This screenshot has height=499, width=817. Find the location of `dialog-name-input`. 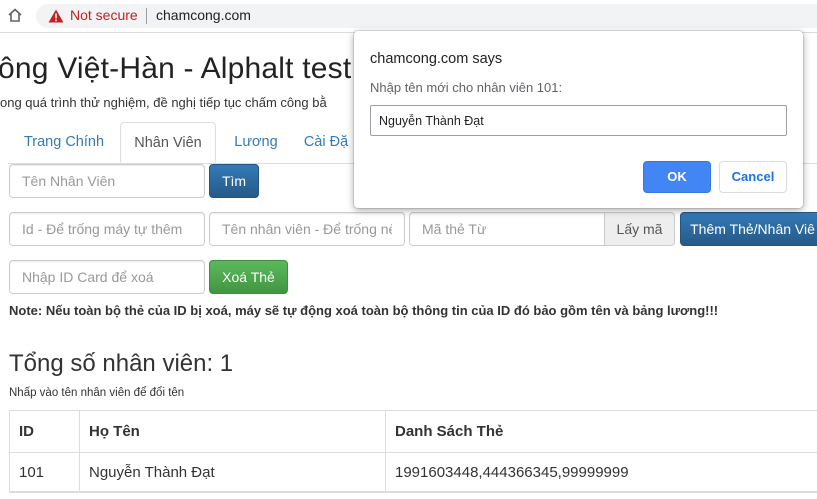

dialog-name-input is located at coordinates (578, 120).